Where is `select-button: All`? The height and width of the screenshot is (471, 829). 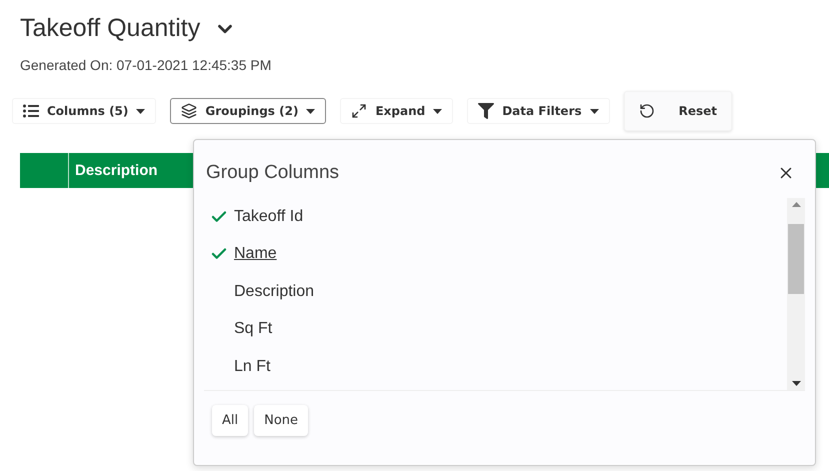
select-button: All is located at coordinates (230, 420).